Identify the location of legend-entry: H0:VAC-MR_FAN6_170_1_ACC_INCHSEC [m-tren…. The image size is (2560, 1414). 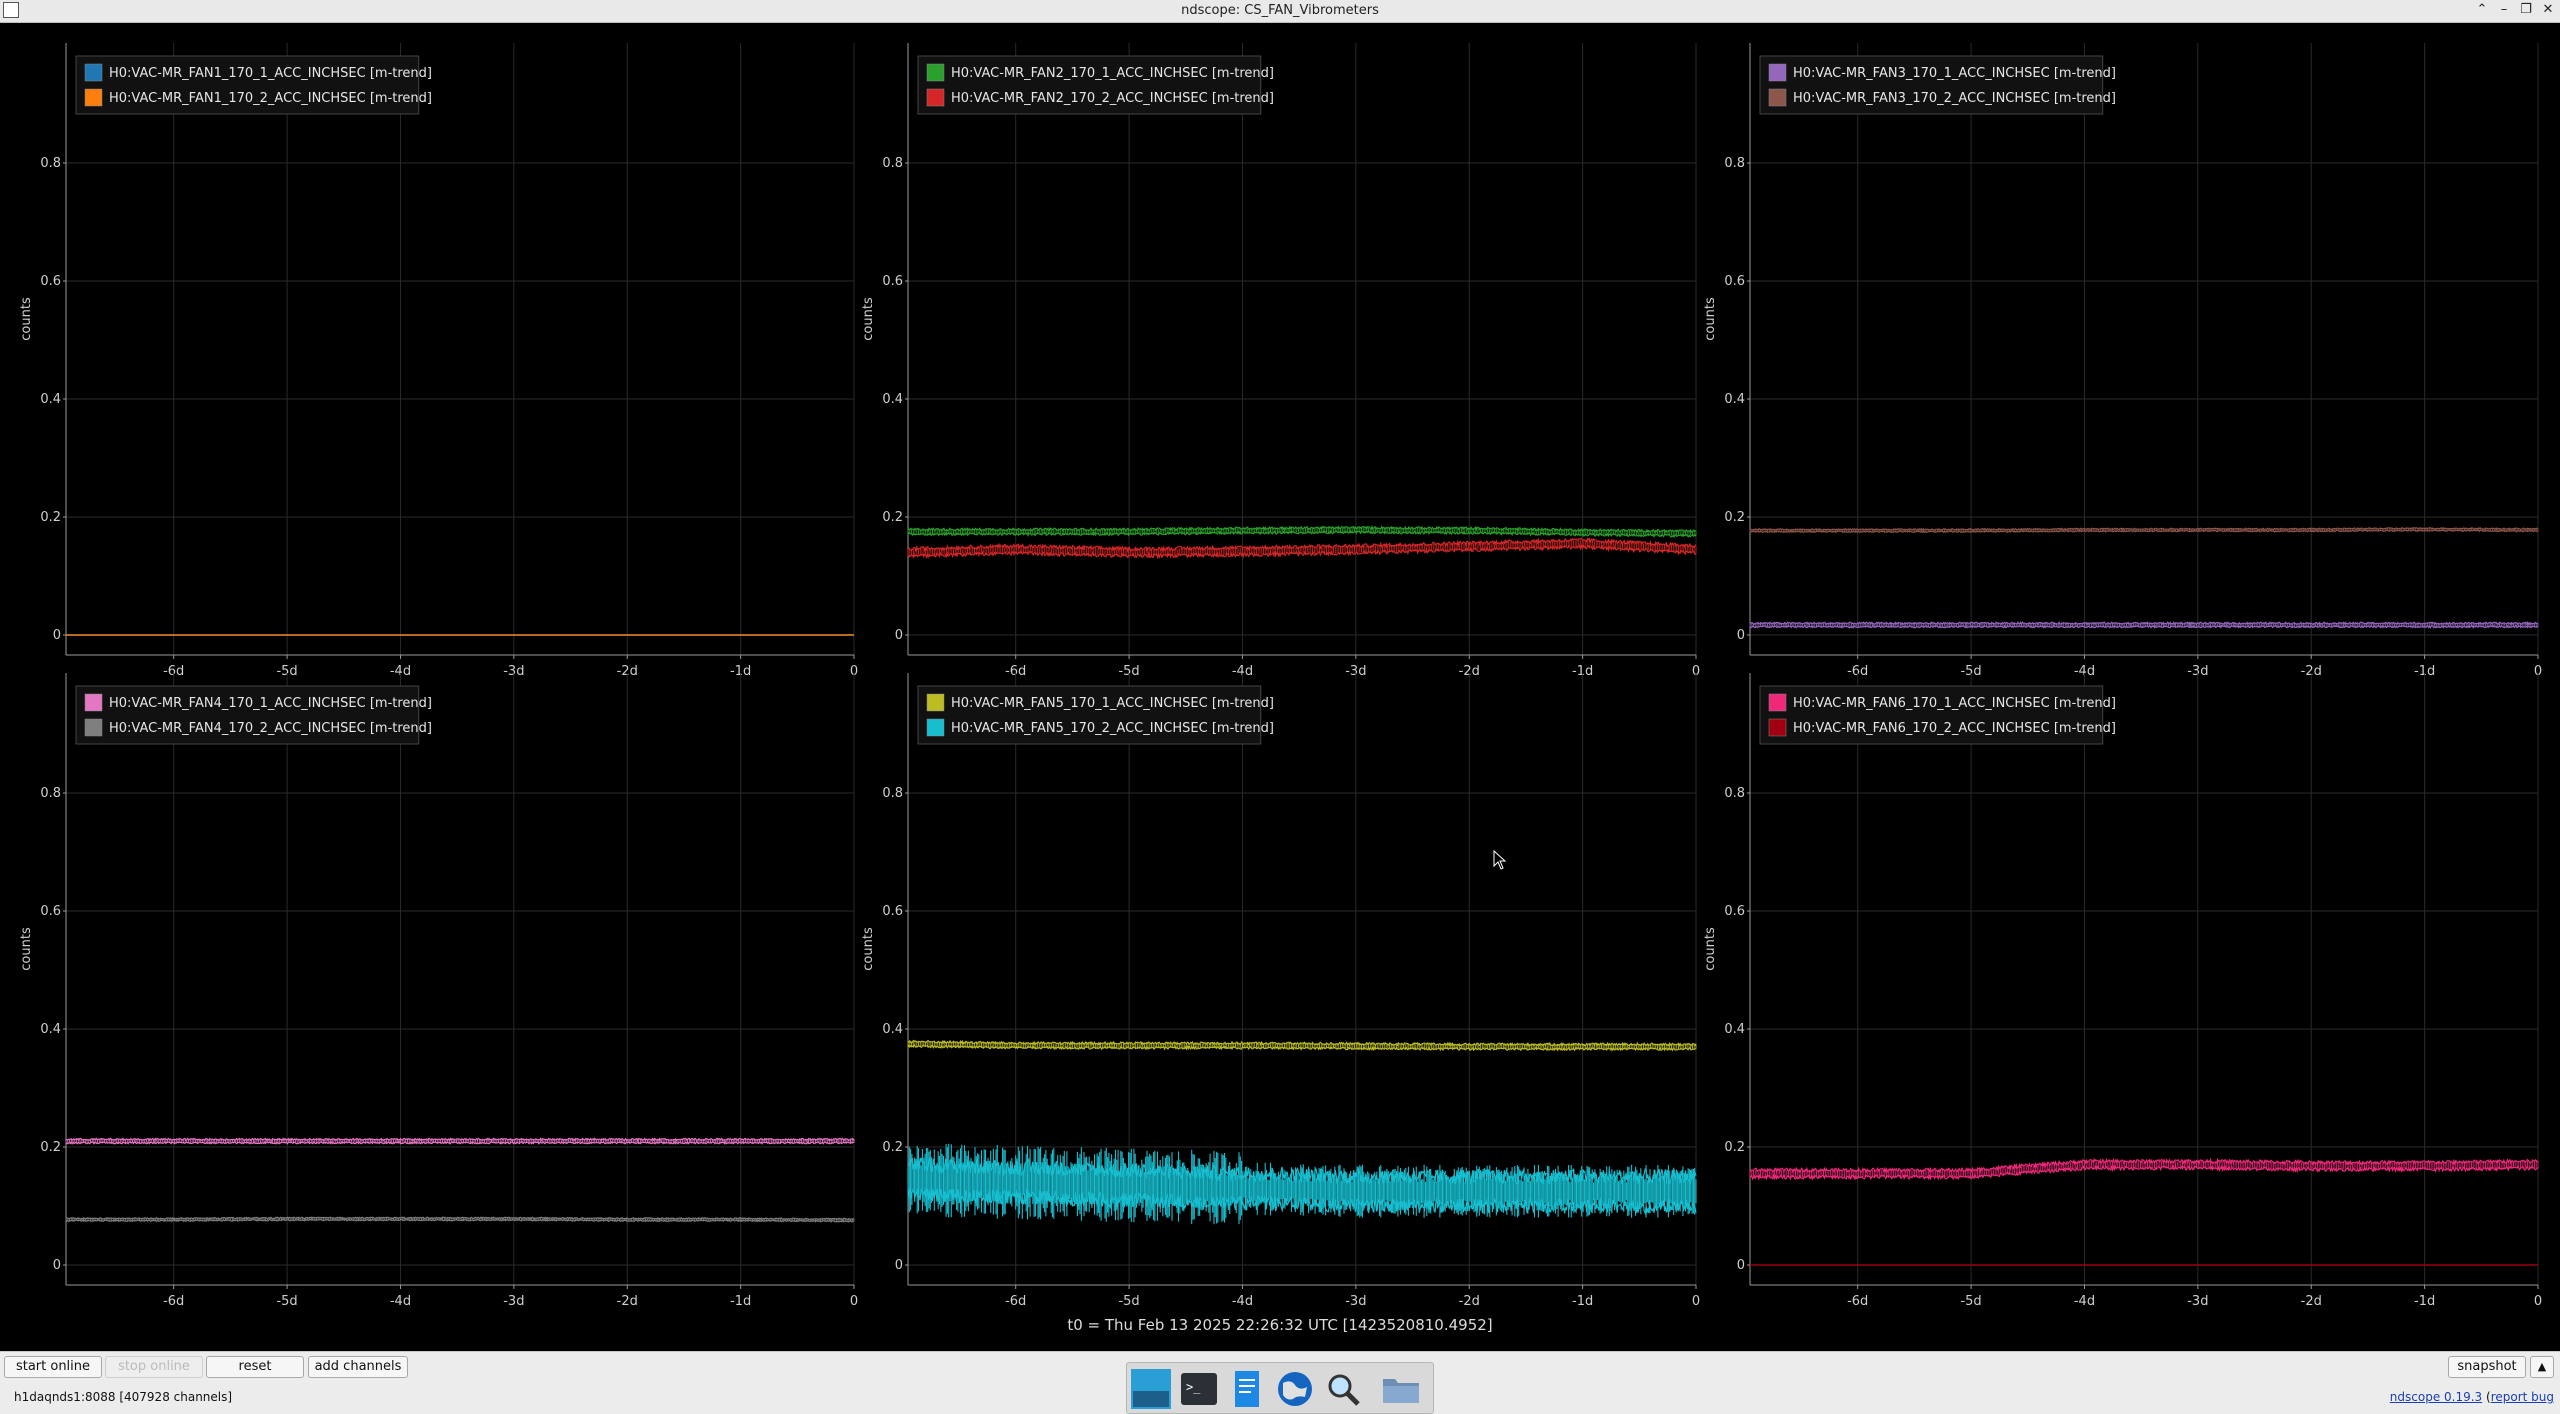
(1954, 703).